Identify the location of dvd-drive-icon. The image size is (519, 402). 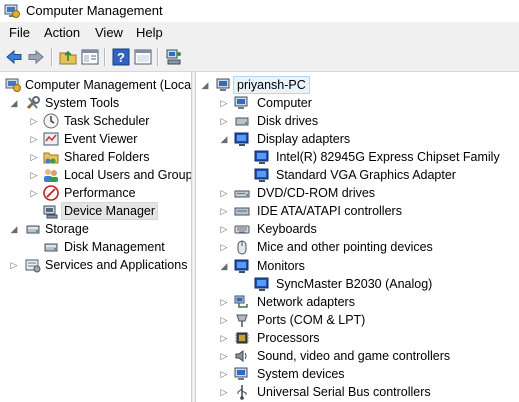
(242, 194).